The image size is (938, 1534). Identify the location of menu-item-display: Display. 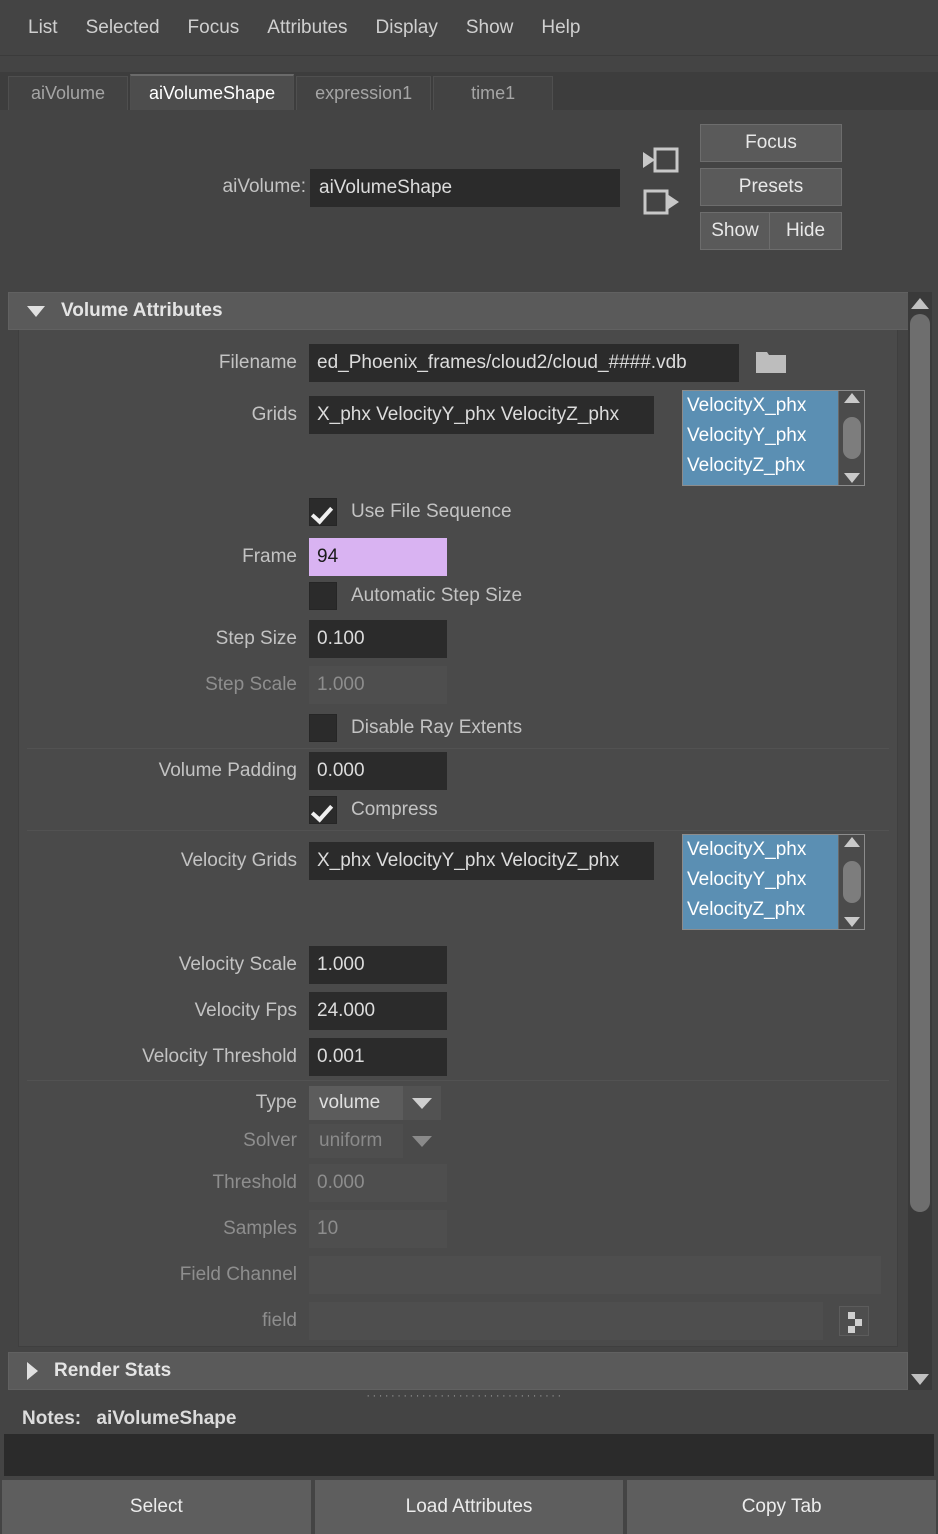
(407, 28).